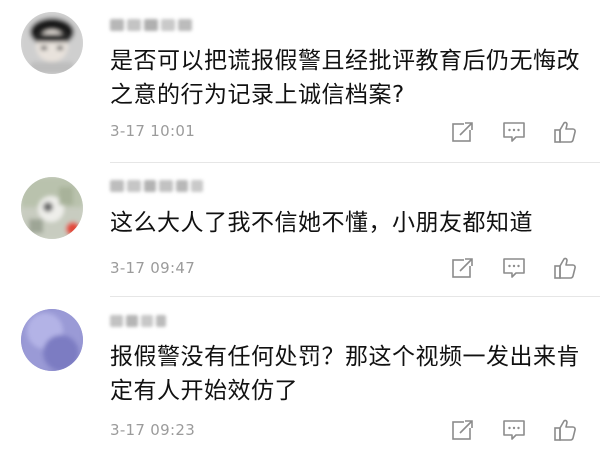 This screenshot has height=450, width=600. I want to click on comment-text: 报假警没有任何处罚？那这个视频一发出来肯定有人开始效仿了, so click(345, 374).